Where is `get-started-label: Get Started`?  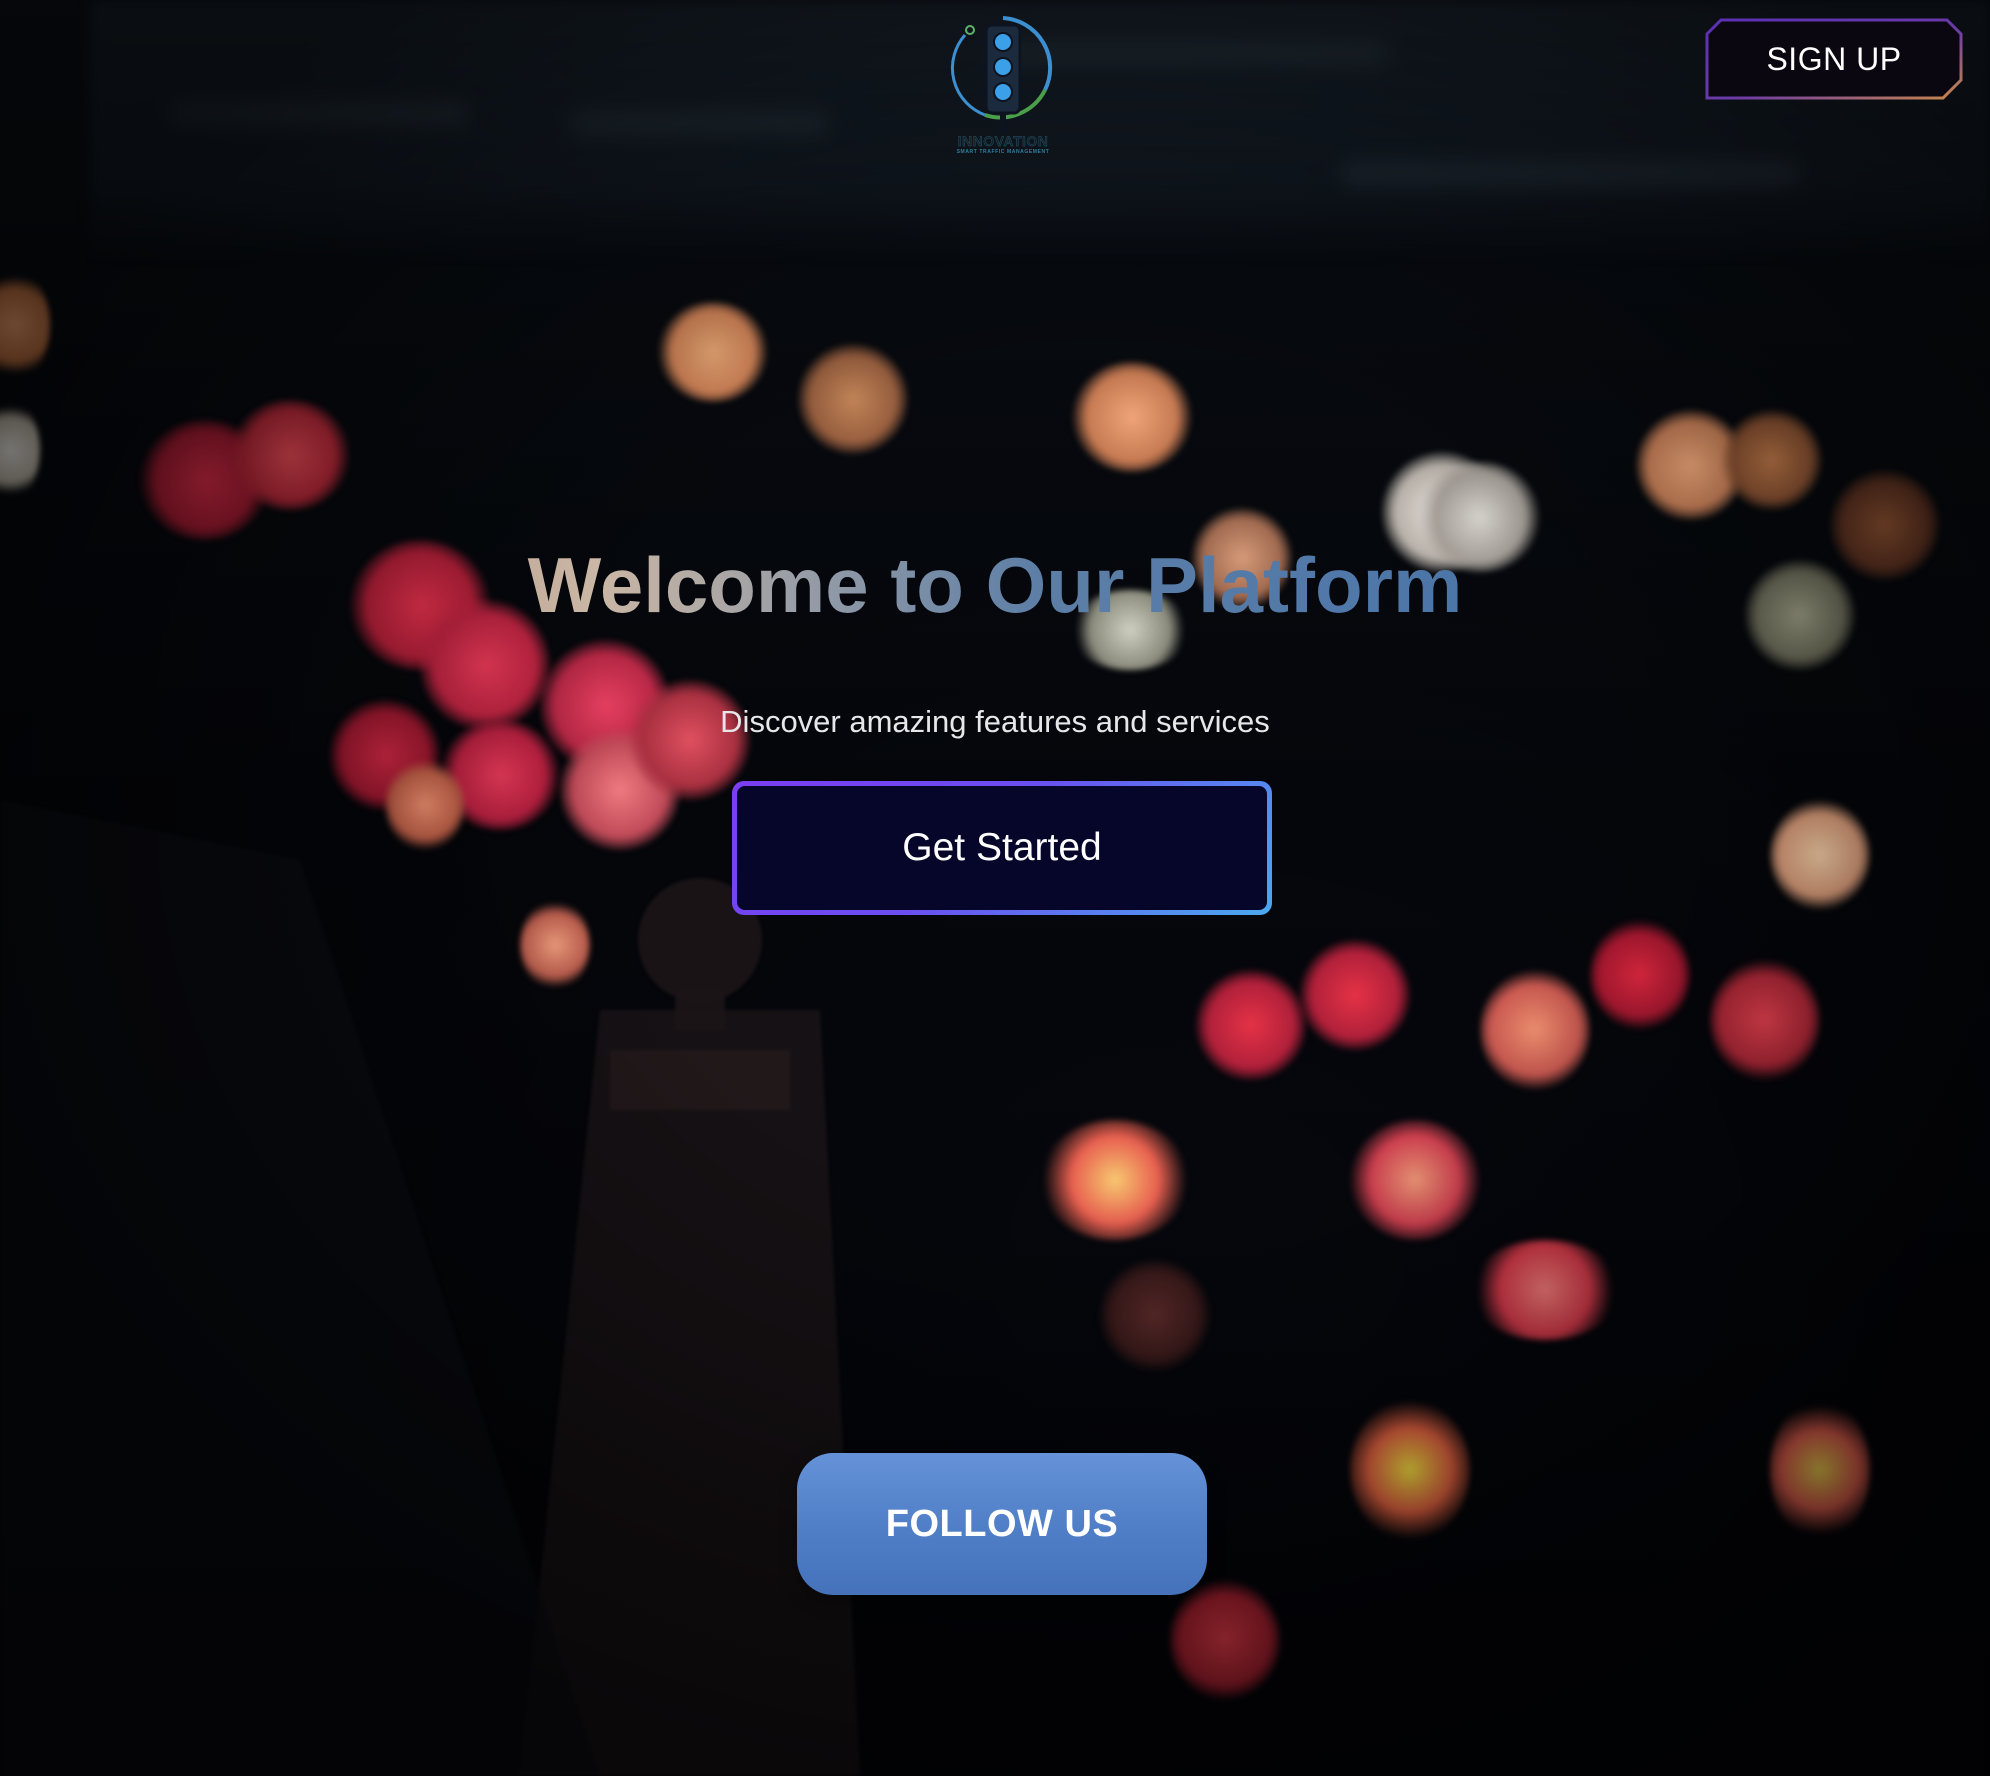 get-started-label: Get Started is located at coordinates (1002, 848).